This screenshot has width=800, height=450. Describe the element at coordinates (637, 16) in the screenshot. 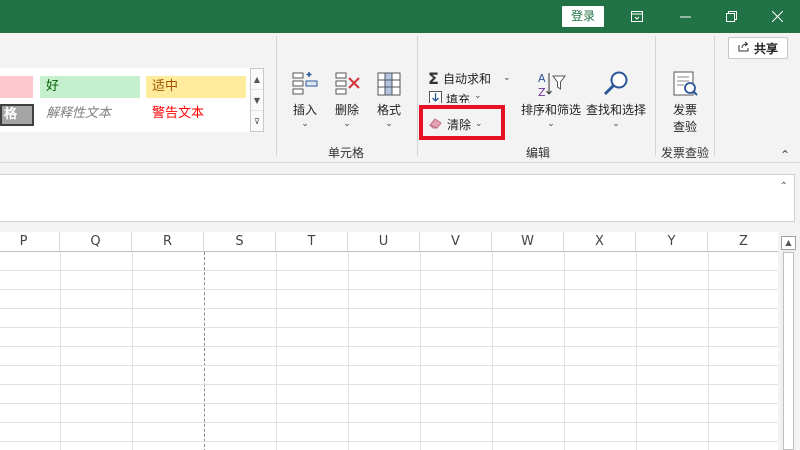

I see `ribbon-display-options-icon` at that location.